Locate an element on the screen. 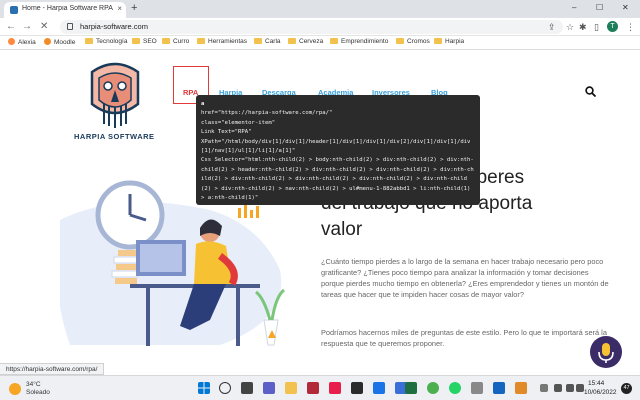 Image resolution: width=640 pixels, height=400 pixels. maximize-button: ☐ is located at coordinates (599, 7).